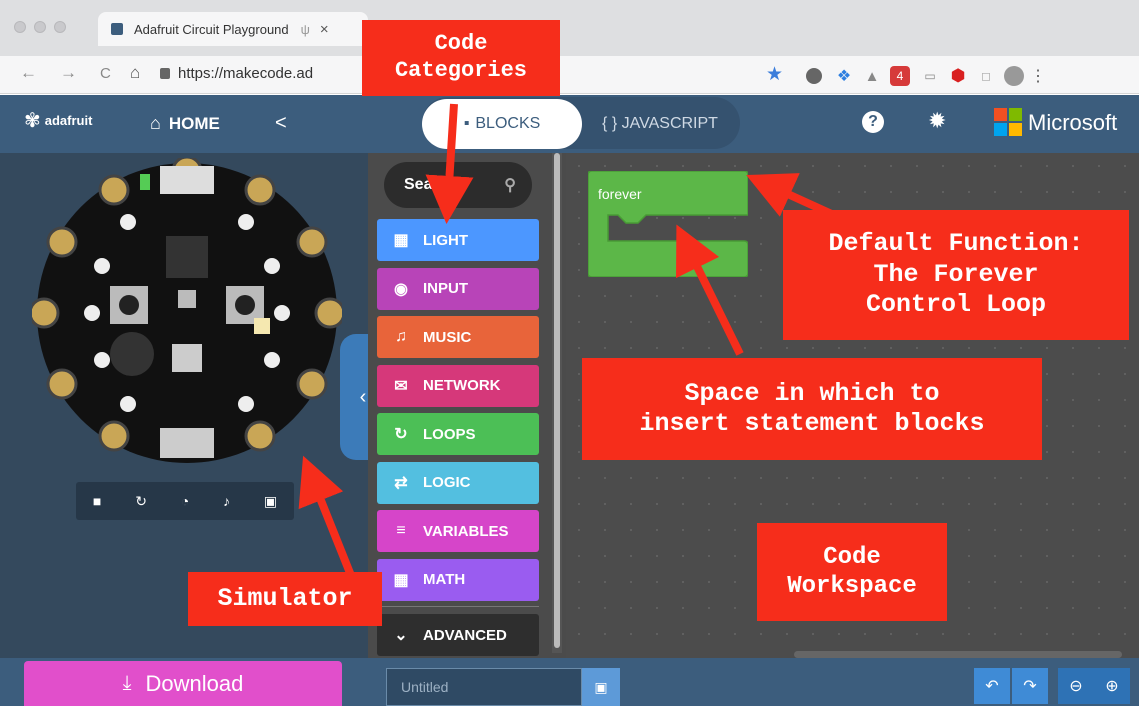 The height and width of the screenshot is (706, 1139). Describe the element at coordinates (117, 29) in the screenshot. I see `favicon-icon` at that location.